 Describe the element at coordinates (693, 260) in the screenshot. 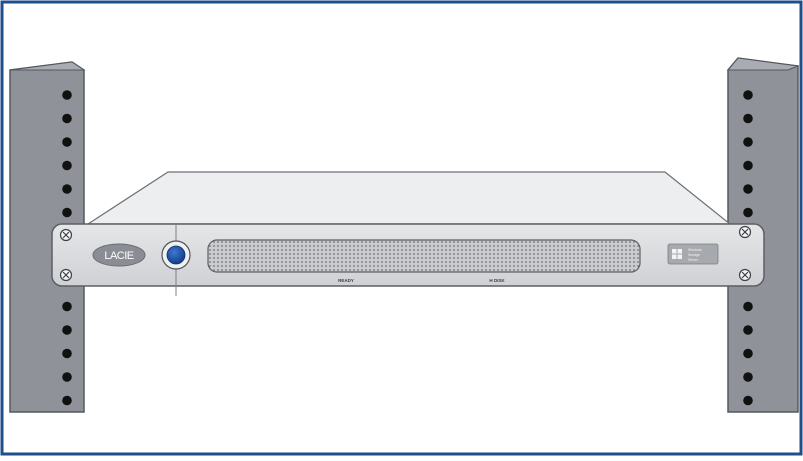

I see `os-badge-line-3: Server` at that location.